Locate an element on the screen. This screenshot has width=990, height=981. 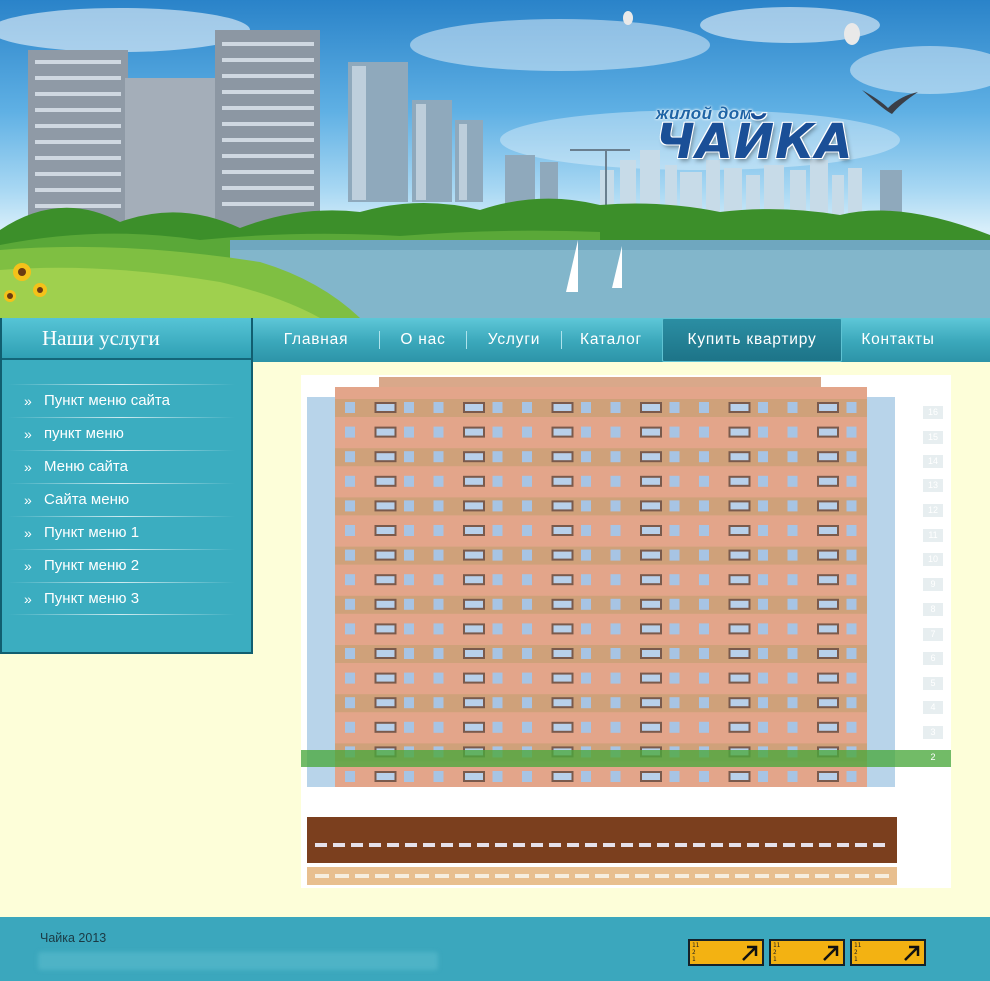
floor-number-13: 13 is located at coordinates (933, 485).